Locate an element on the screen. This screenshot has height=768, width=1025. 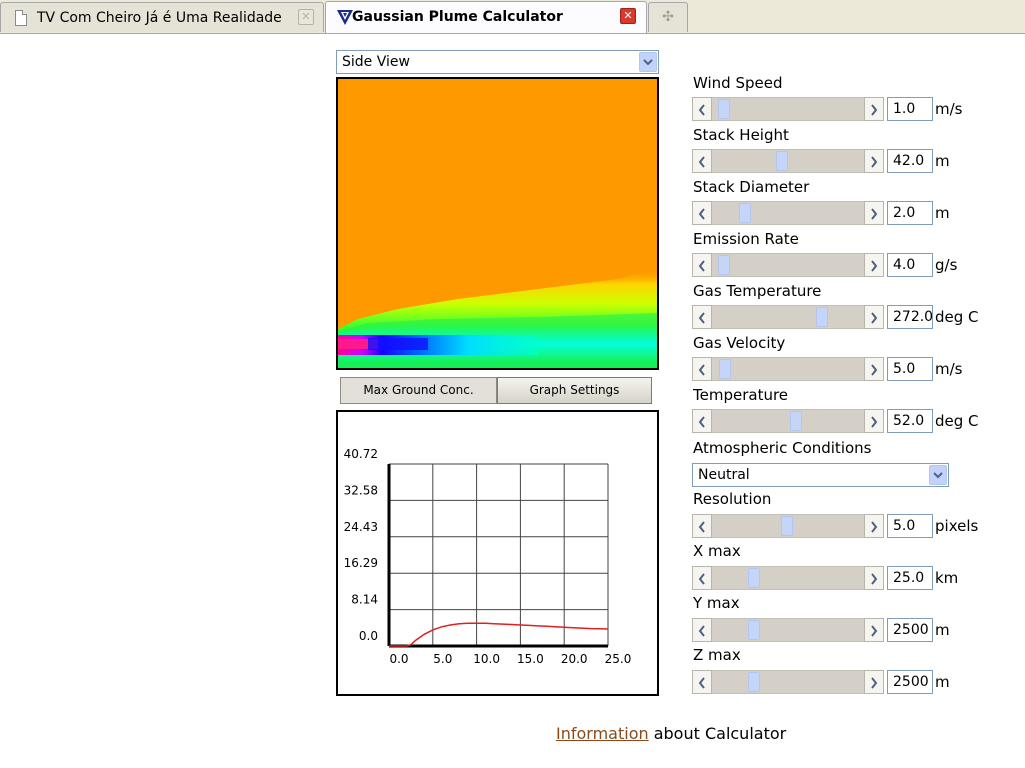
param-value-input: 2.0 is located at coordinates (910, 213).